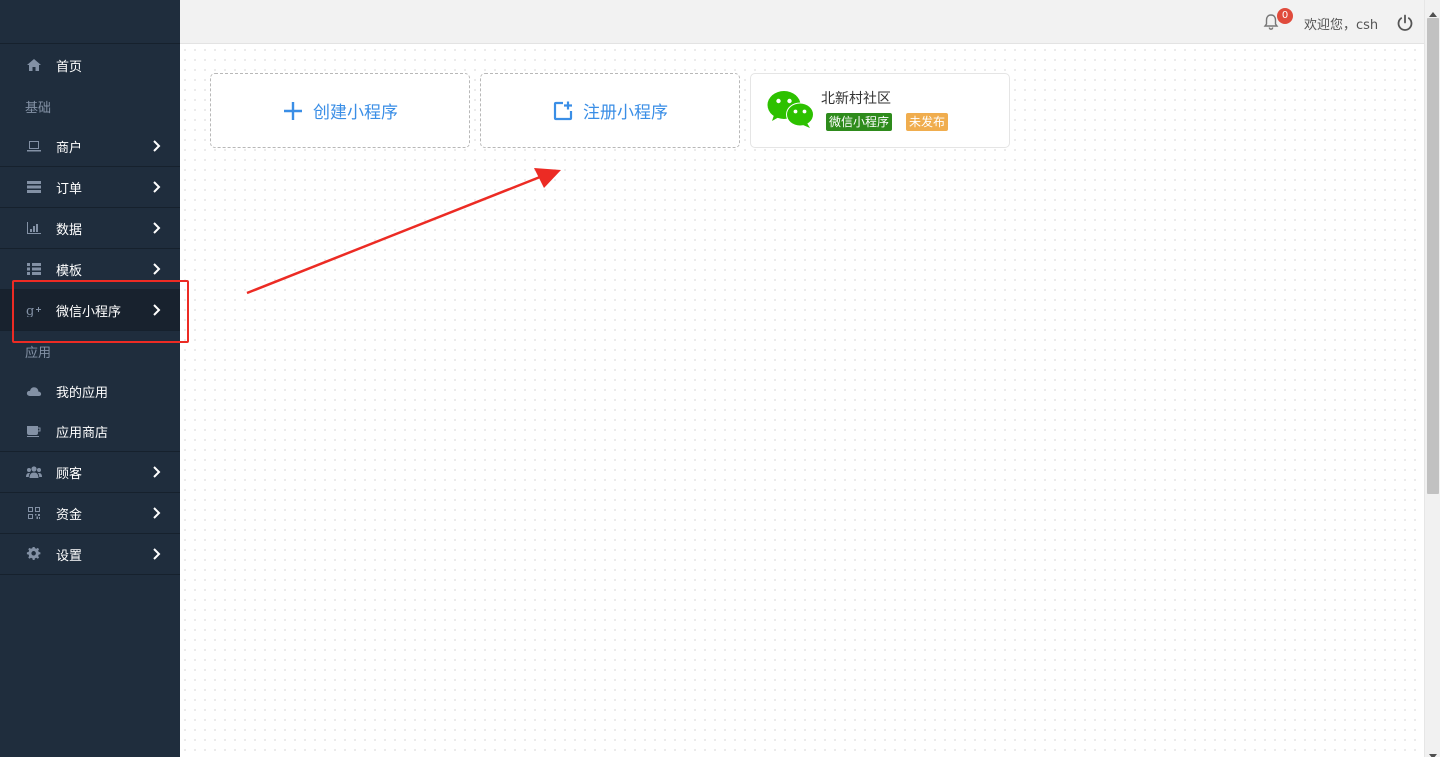 Image resolution: width=1440 pixels, height=757 pixels. Describe the element at coordinates (69, 474) in the screenshot. I see `sidebar-item-label: 顾客` at that location.